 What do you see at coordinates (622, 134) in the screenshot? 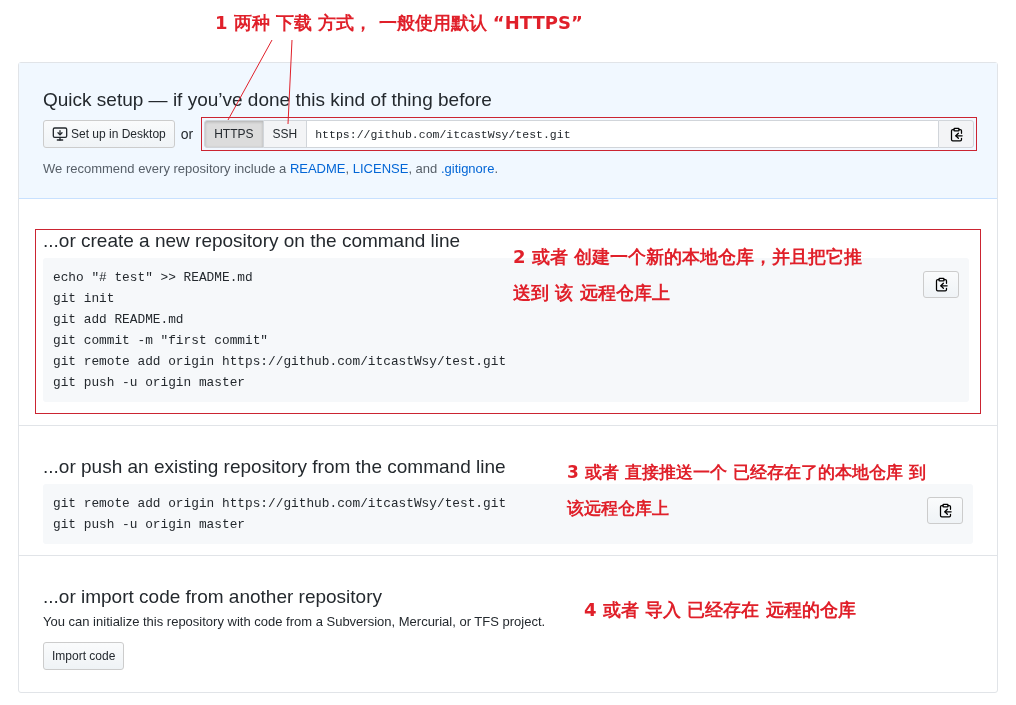
I see `url-field: https://github.com/itcastWsy/test.git` at bounding box center [622, 134].